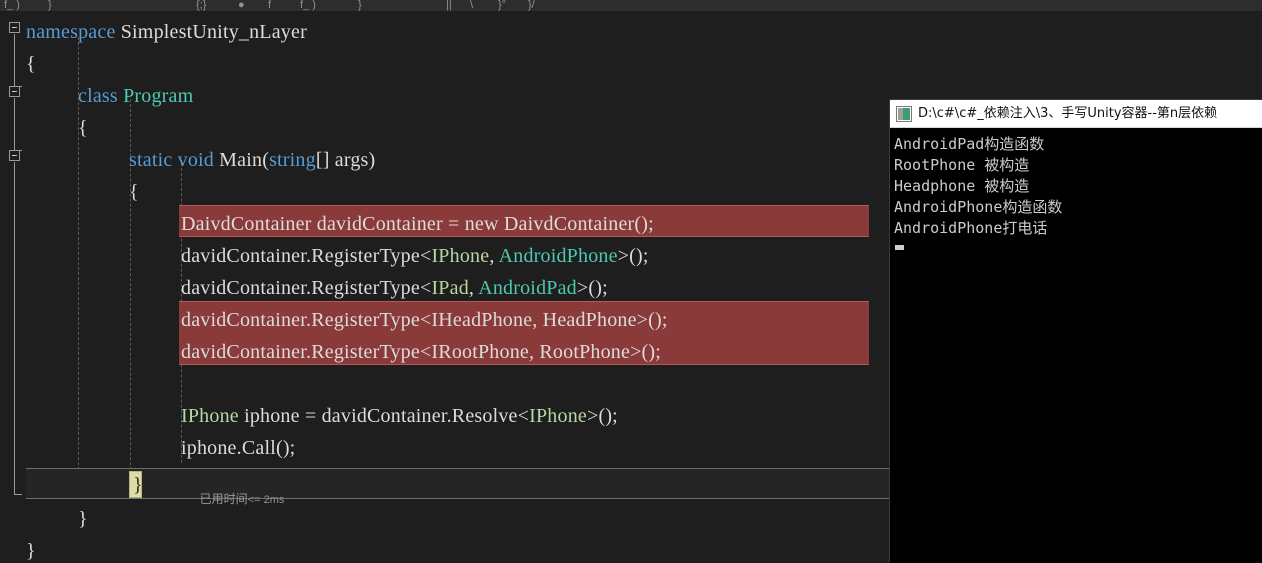 The height and width of the screenshot is (563, 1262). Describe the element at coordinates (527, 288) in the screenshot. I see `code-token-8-3: AndroidPad` at that location.